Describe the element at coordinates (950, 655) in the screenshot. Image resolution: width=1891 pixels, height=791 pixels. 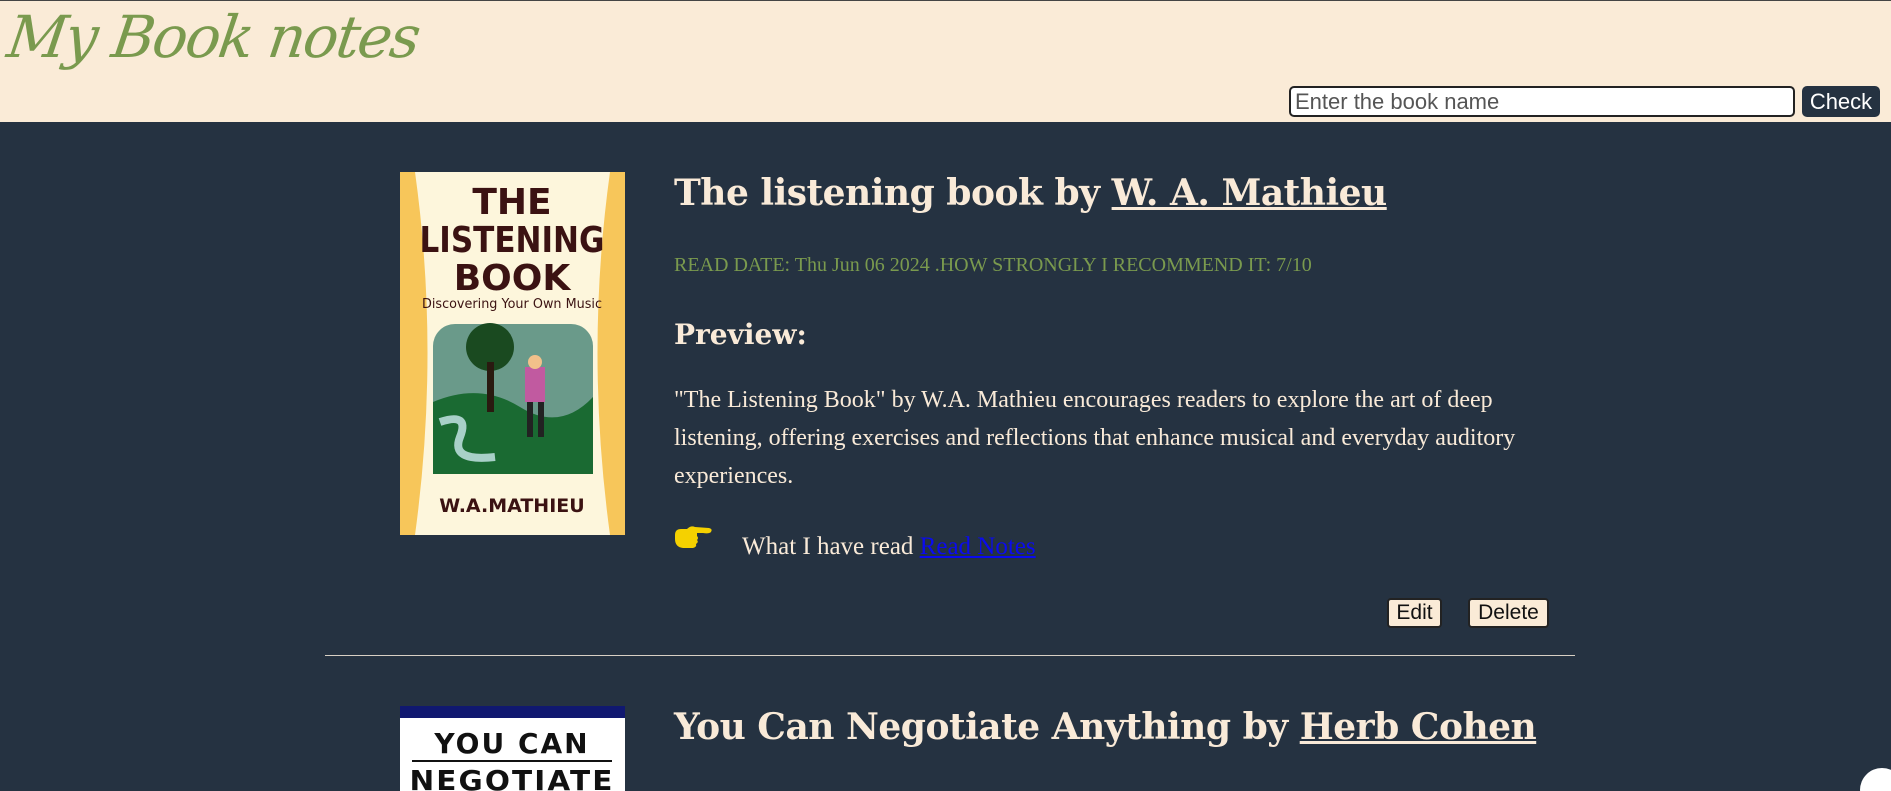
I see `entry-divider` at that location.